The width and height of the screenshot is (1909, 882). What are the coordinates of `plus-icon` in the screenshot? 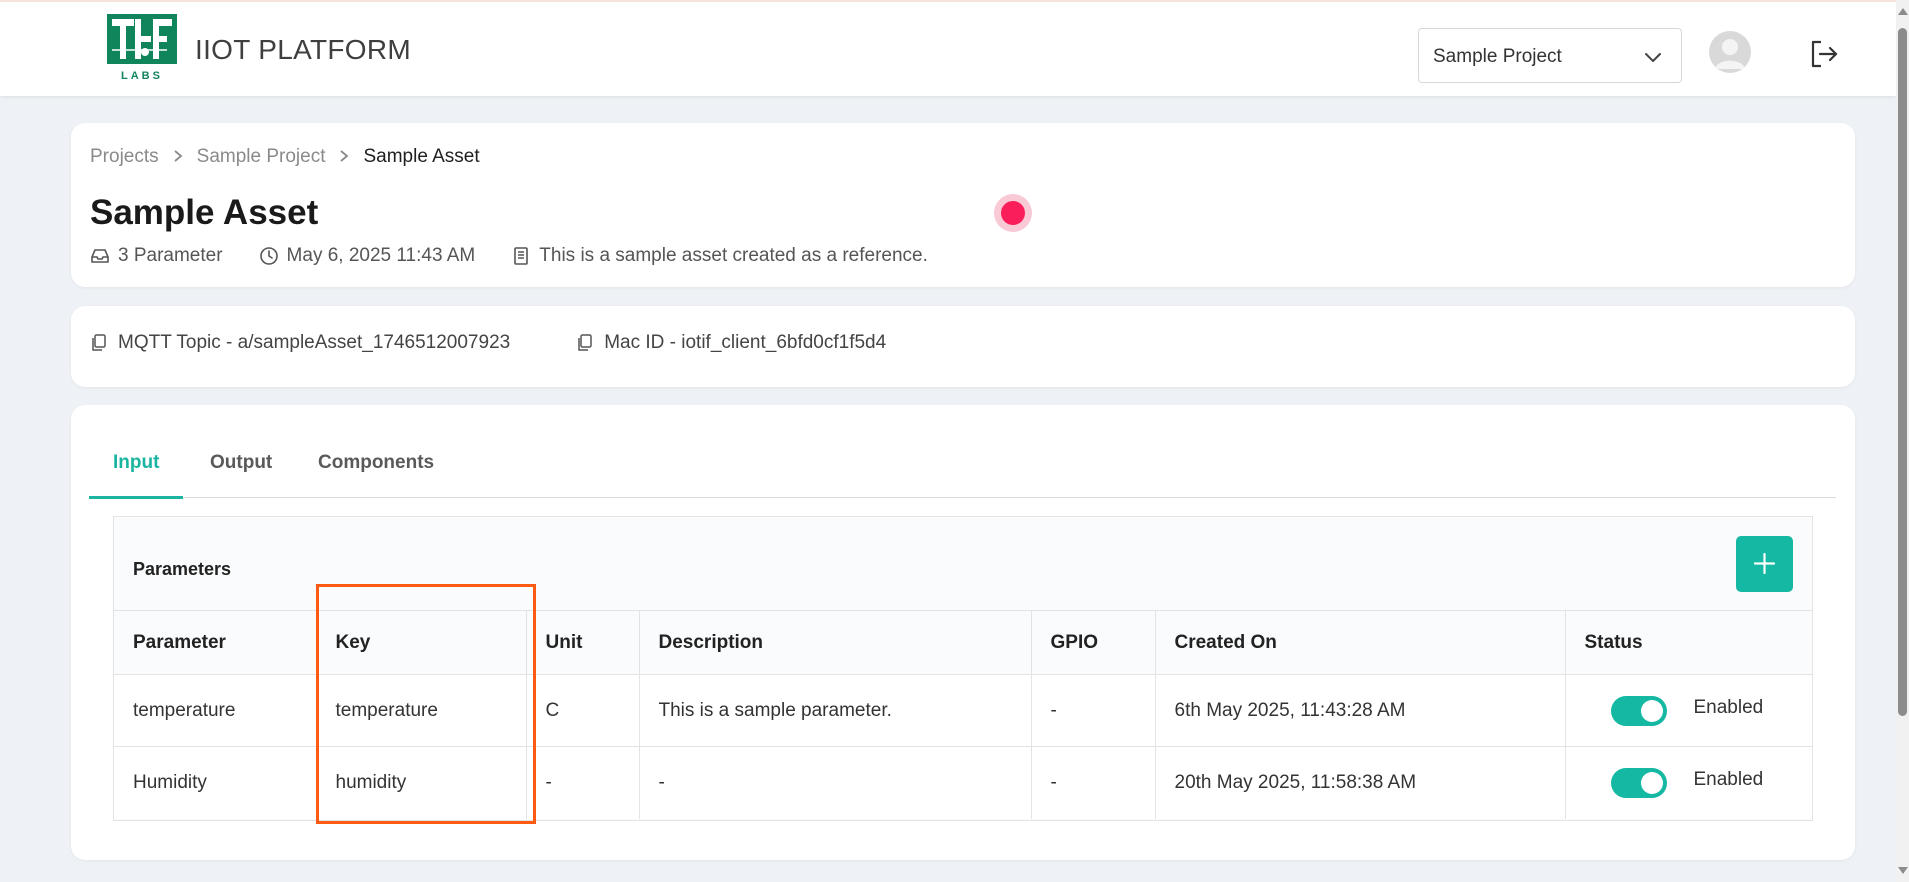 It's located at (1764, 563).